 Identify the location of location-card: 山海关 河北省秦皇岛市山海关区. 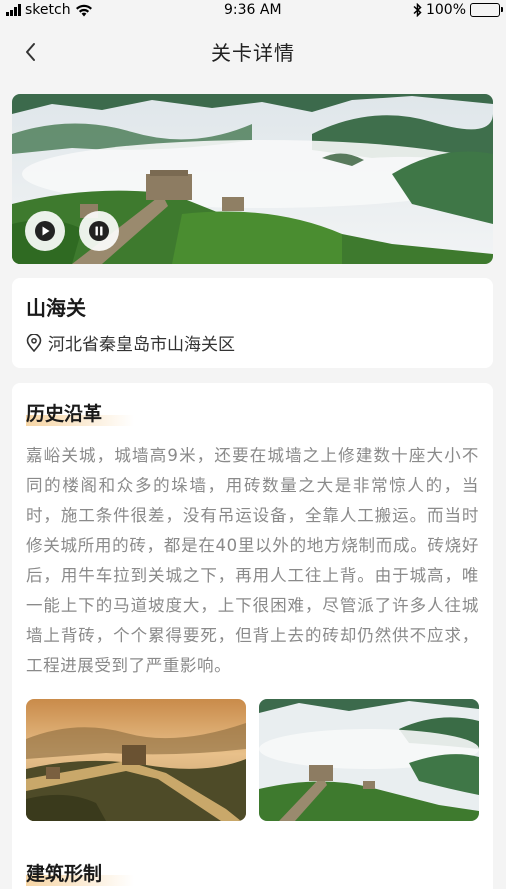
(252, 323).